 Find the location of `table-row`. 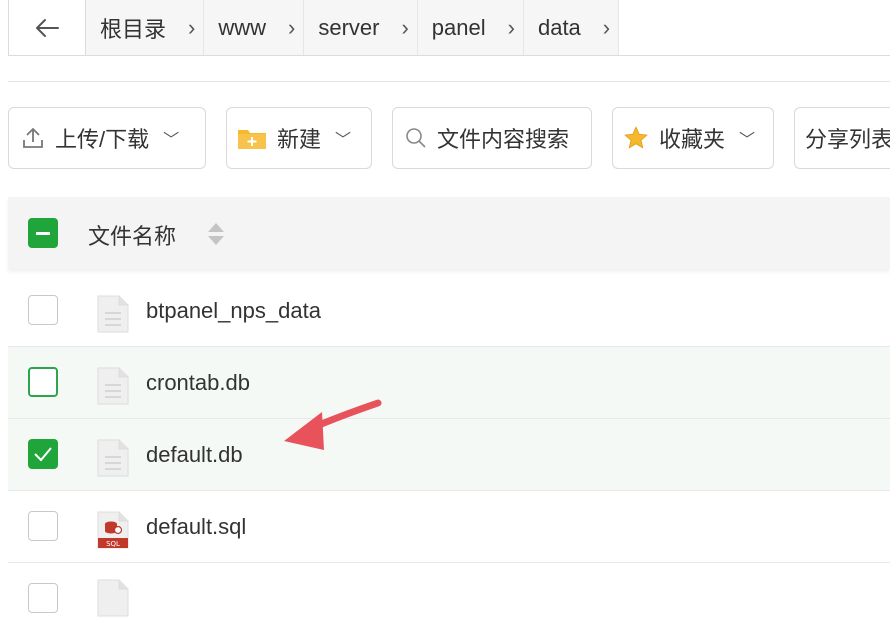

table-row is located at coordinates (449, 599).